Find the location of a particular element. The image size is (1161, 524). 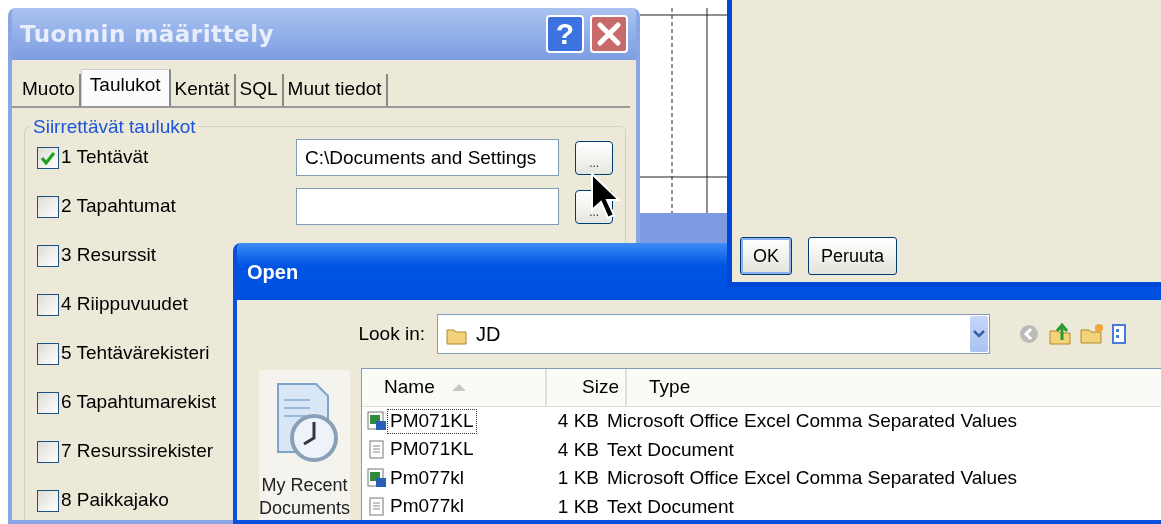

column-label: Name is located at coordinates (409, 387).